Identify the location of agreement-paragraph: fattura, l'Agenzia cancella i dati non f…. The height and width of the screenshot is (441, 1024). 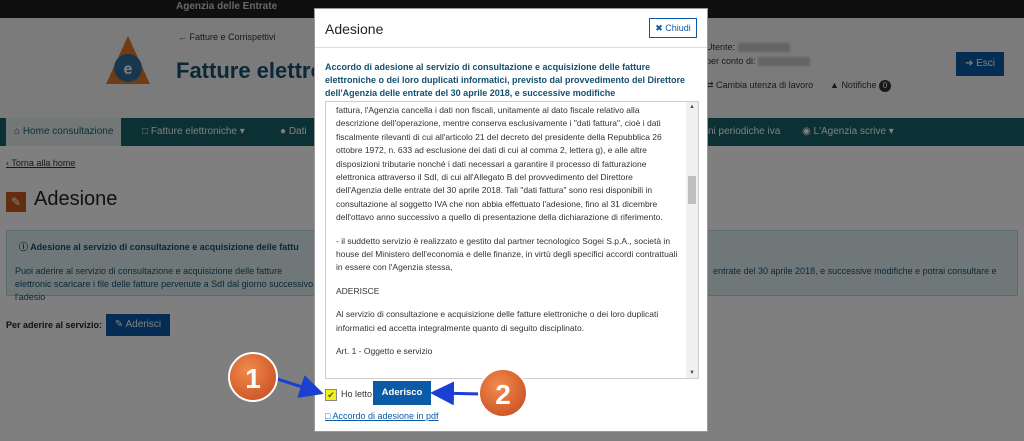
(499, 164).